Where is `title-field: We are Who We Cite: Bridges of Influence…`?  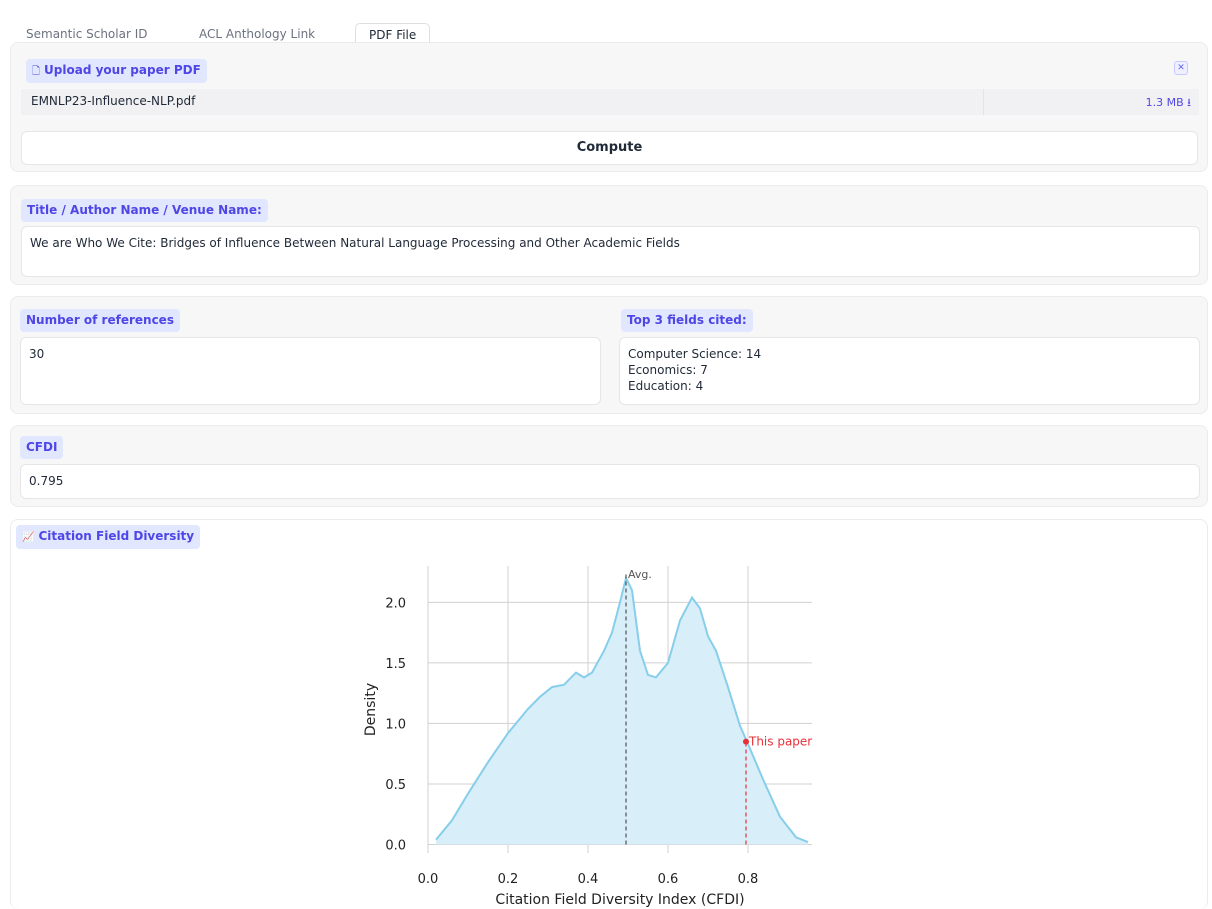 title-field: We are Who We Cite: Bridges of Influence… is located at coordinates (610, 251).